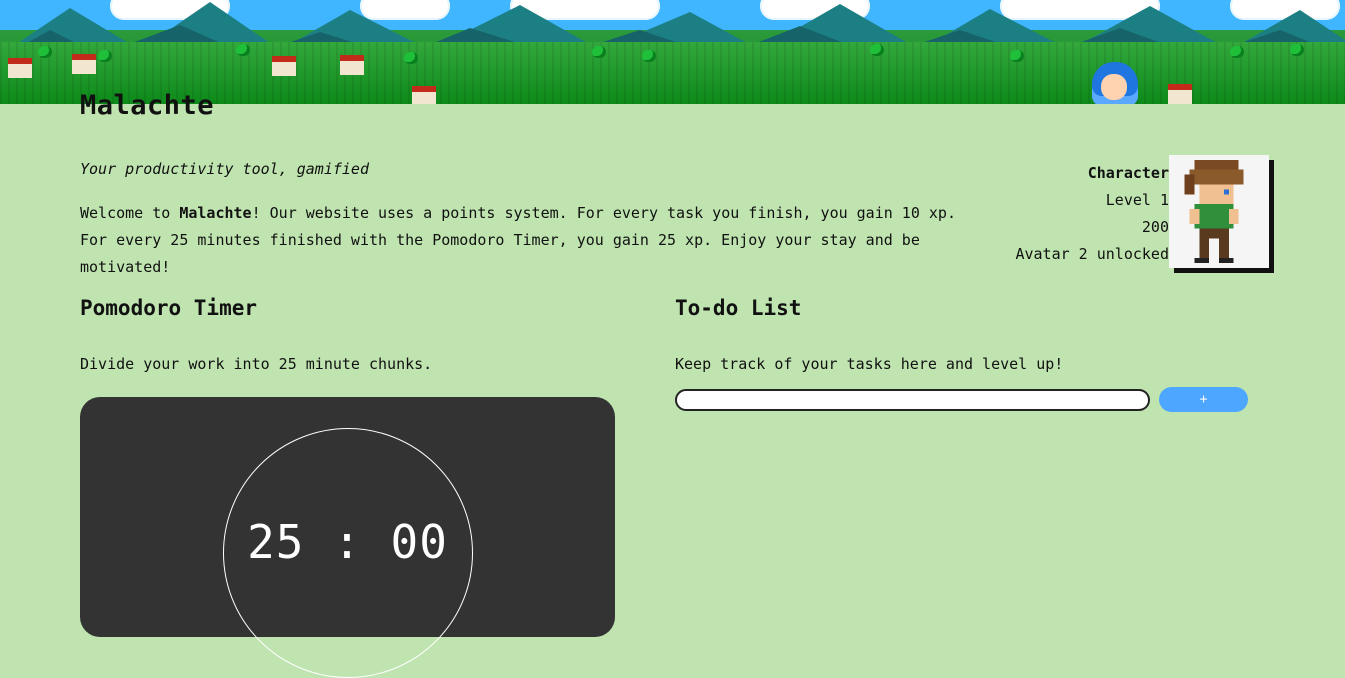  What do you see at coordinates (1137, 200) in the screenshot?
I see `character-level: Level 1` at bounding box center [1137, 200].